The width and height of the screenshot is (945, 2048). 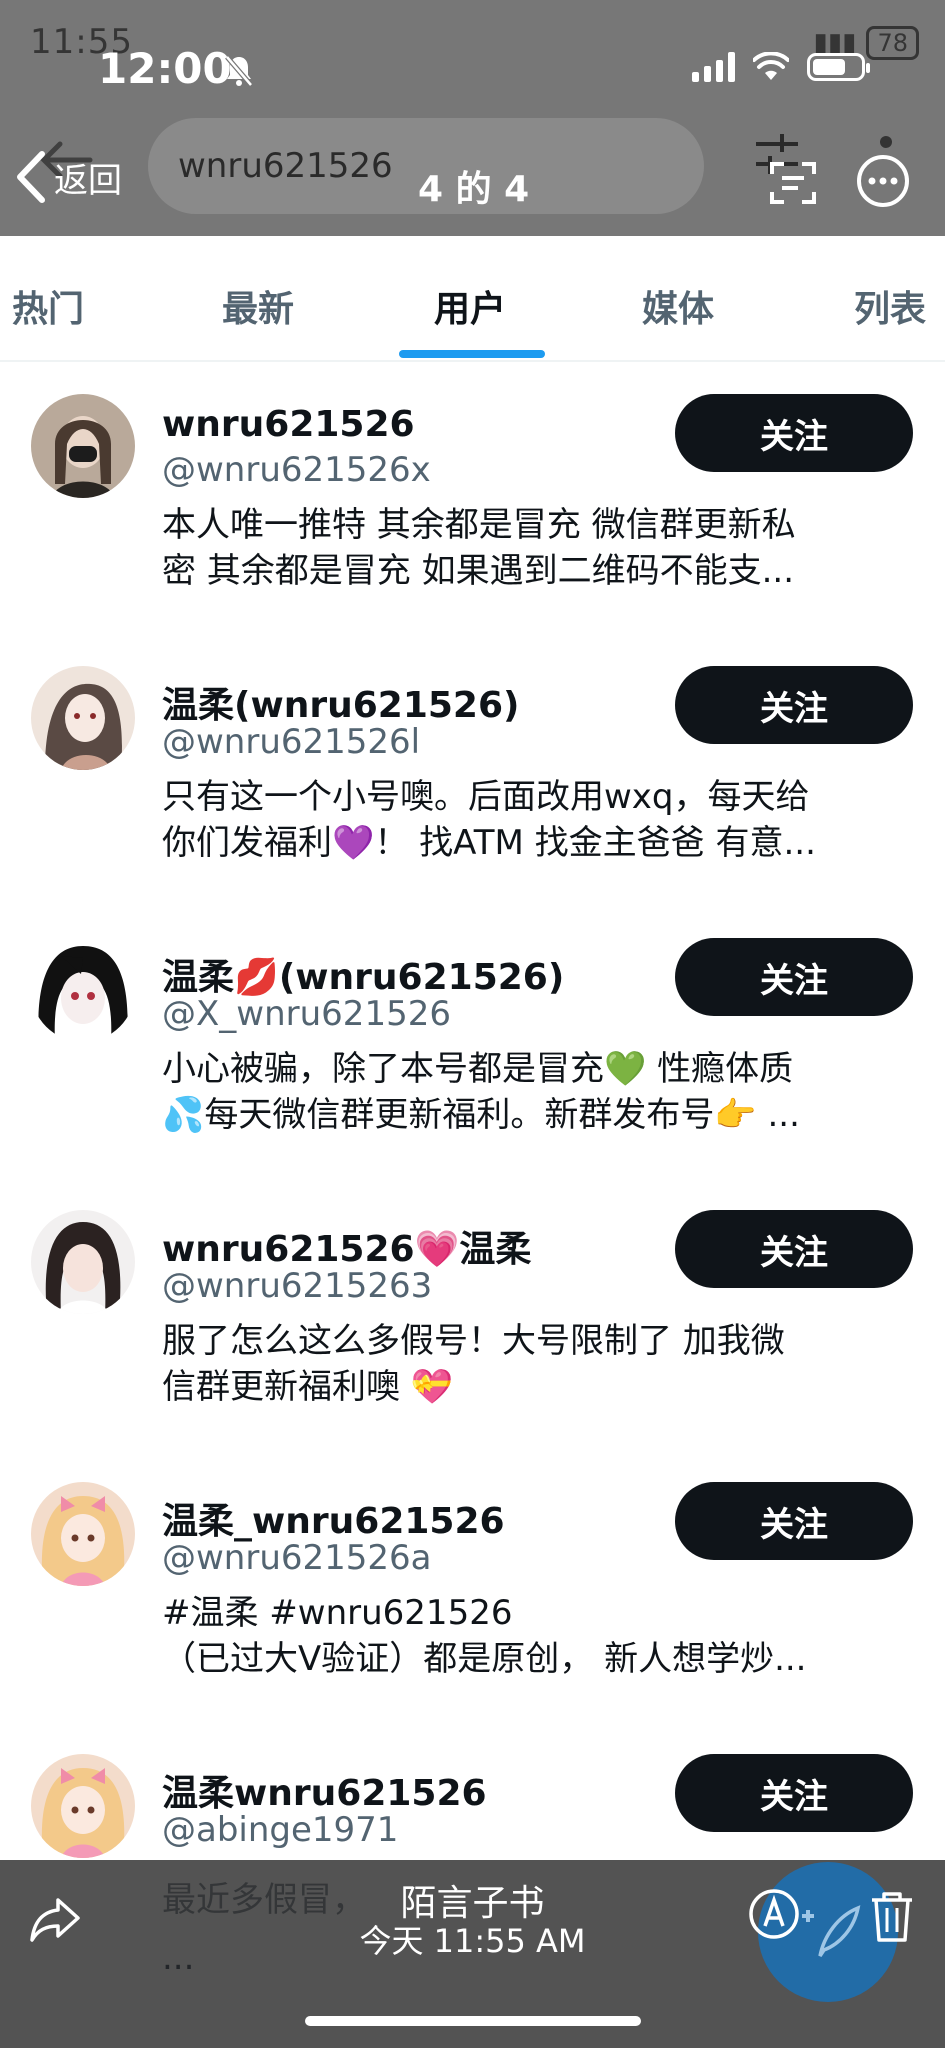 What do you see at coordinates (297, 1558) in the screenshot?
I see `user-handle: @wnru621526a` at bounding box center [297, 1558].